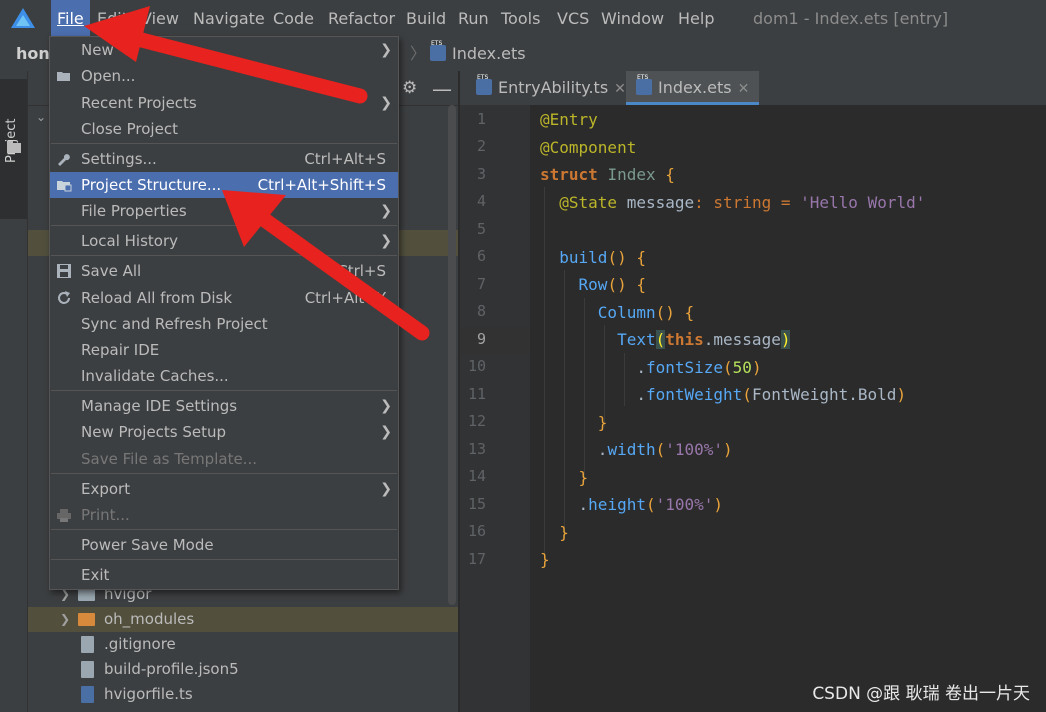 Image resolution: width=1046 pixels, height=712 pixels. I want to click on gear-icon: ⚙, so click(409, 88).